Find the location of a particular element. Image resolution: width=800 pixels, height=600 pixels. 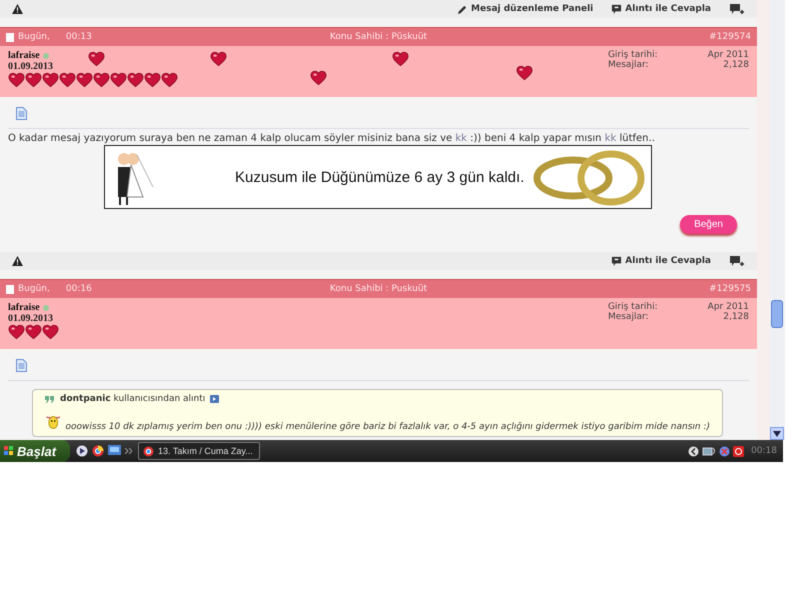

quote-marks-icon is located at coordinates (50, 399).